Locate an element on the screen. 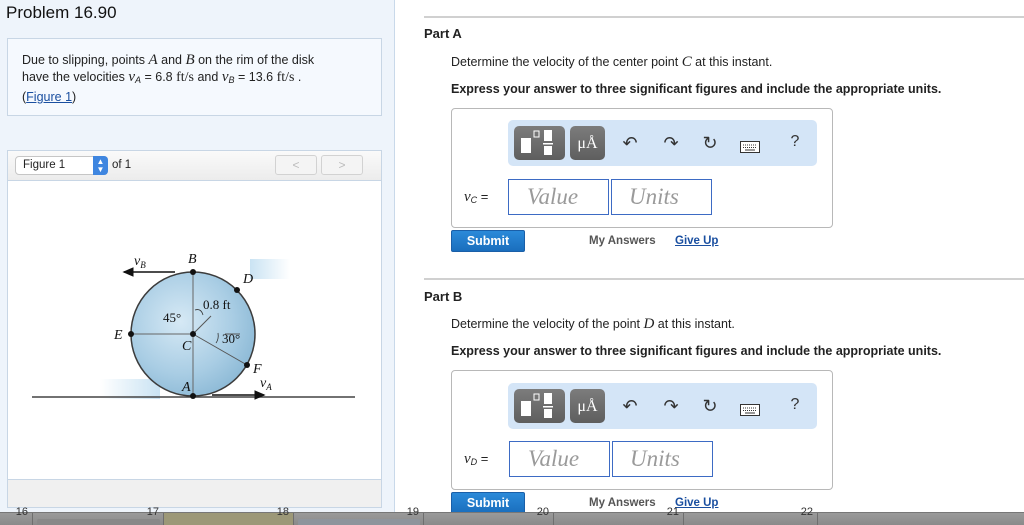 This screenshot has height=525, width=1024. day-number: 19 is located at coordinates (412, 512).